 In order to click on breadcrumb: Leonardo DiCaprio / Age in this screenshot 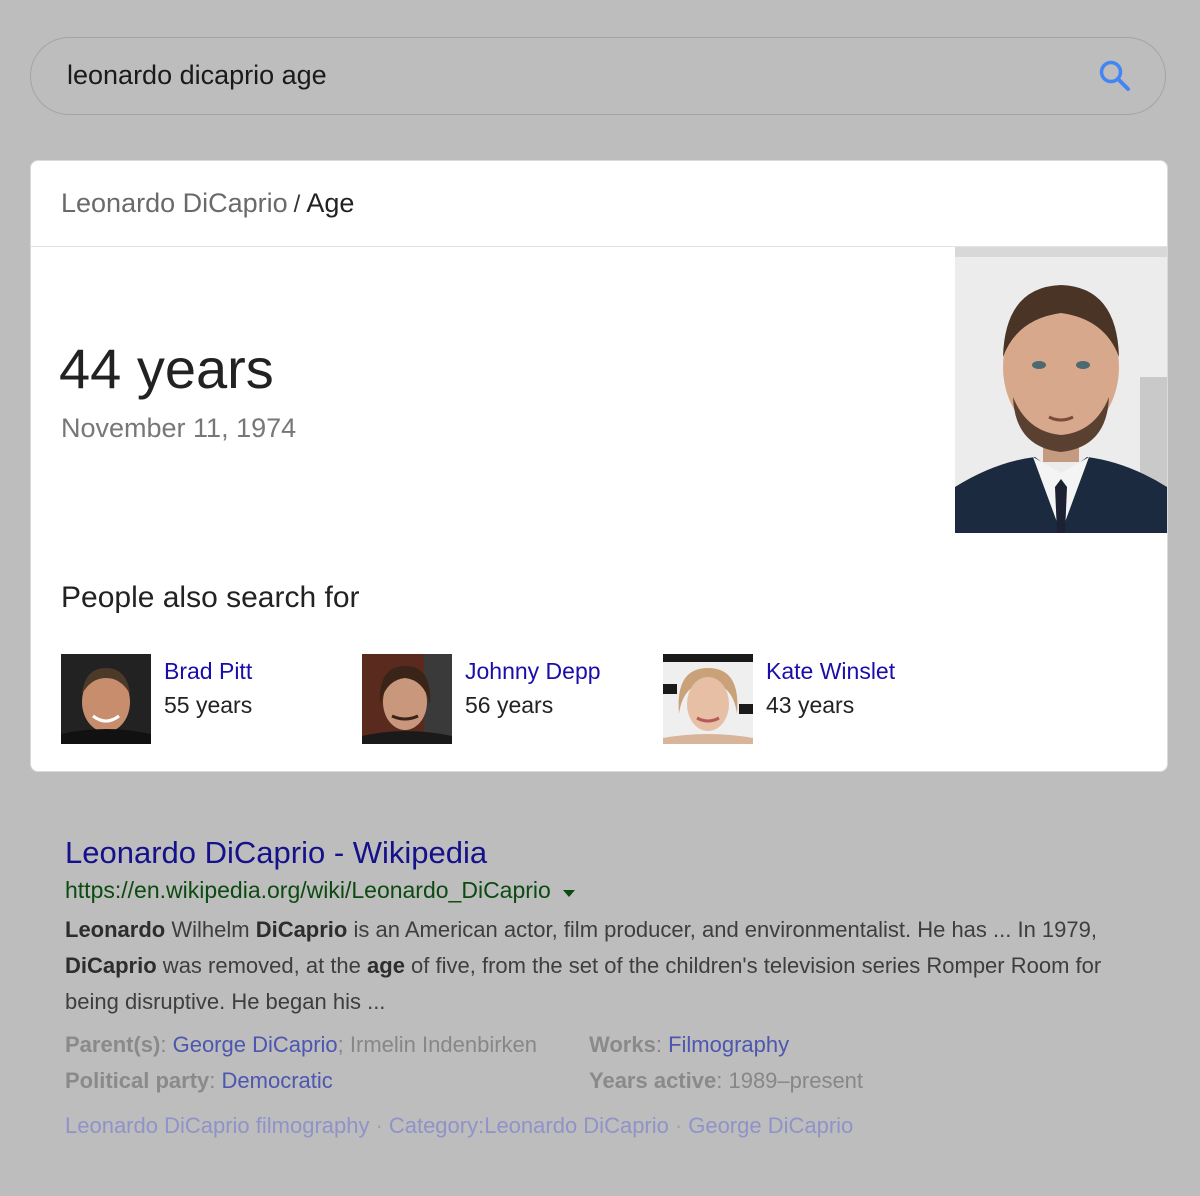, I will do `click(207, 203)`.